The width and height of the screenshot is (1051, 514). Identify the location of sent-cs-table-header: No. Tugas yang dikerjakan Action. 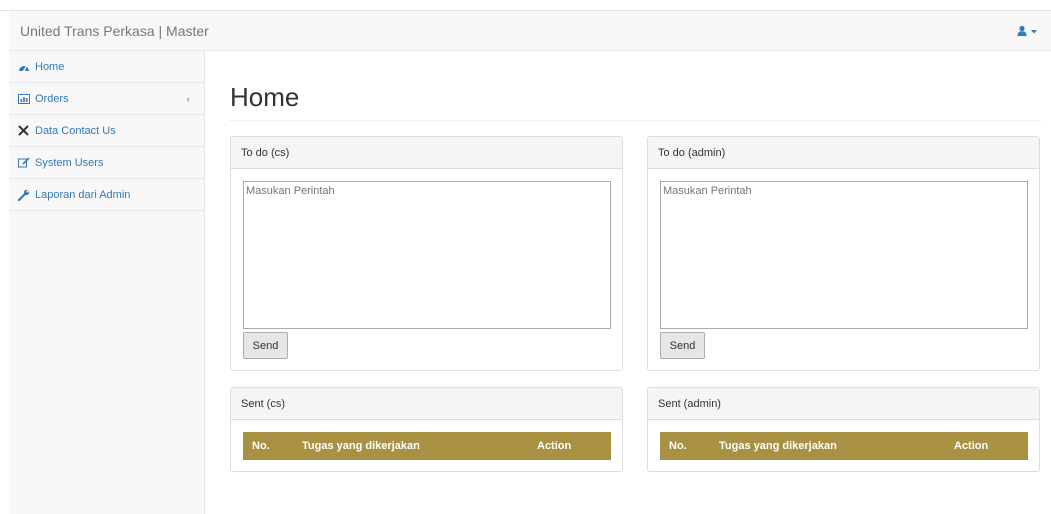
(427, 446).